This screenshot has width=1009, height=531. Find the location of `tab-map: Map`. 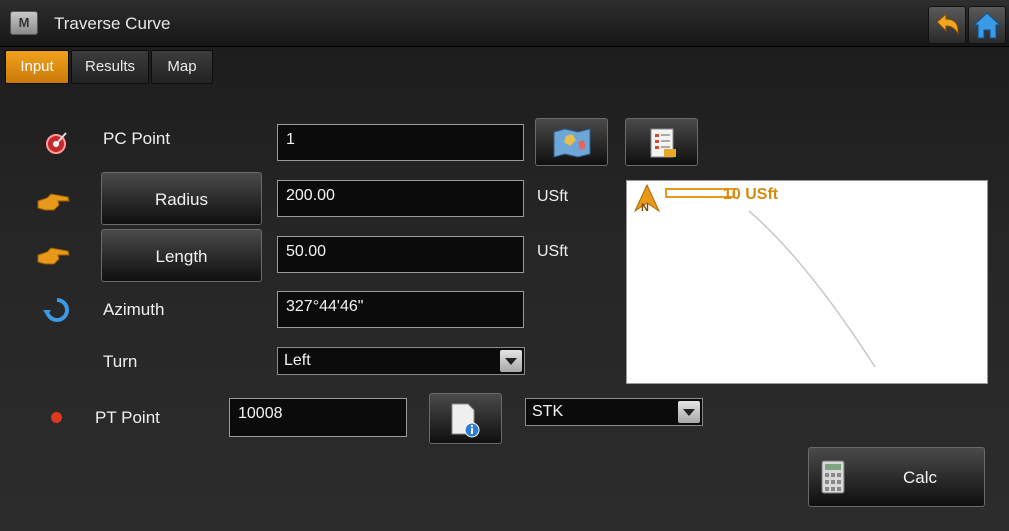

tab-map: Map is located at coordinates (182, 67).